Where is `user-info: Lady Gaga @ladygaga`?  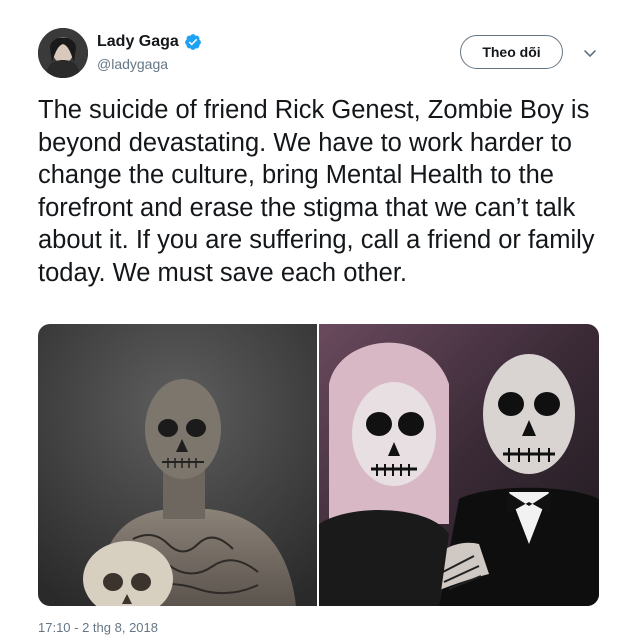
user-info: Lady Gaga @ladygaga is located at coordinates (149, 52).